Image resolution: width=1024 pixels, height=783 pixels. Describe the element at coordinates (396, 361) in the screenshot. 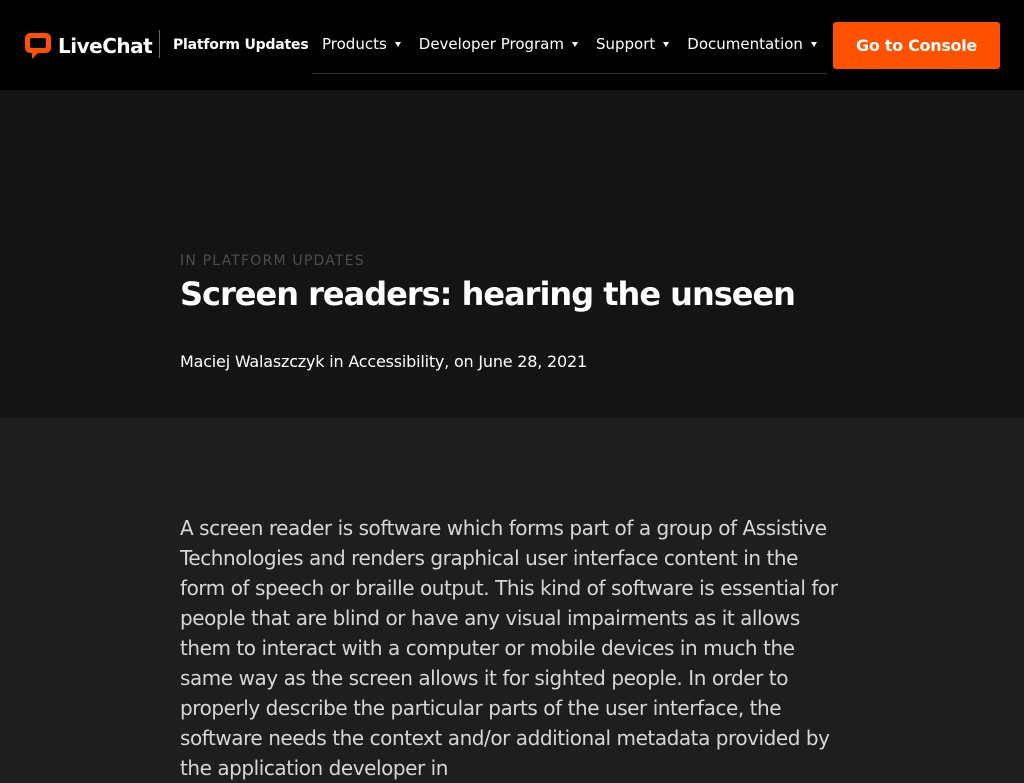

I see `topic-link: Accessibility` at that location.